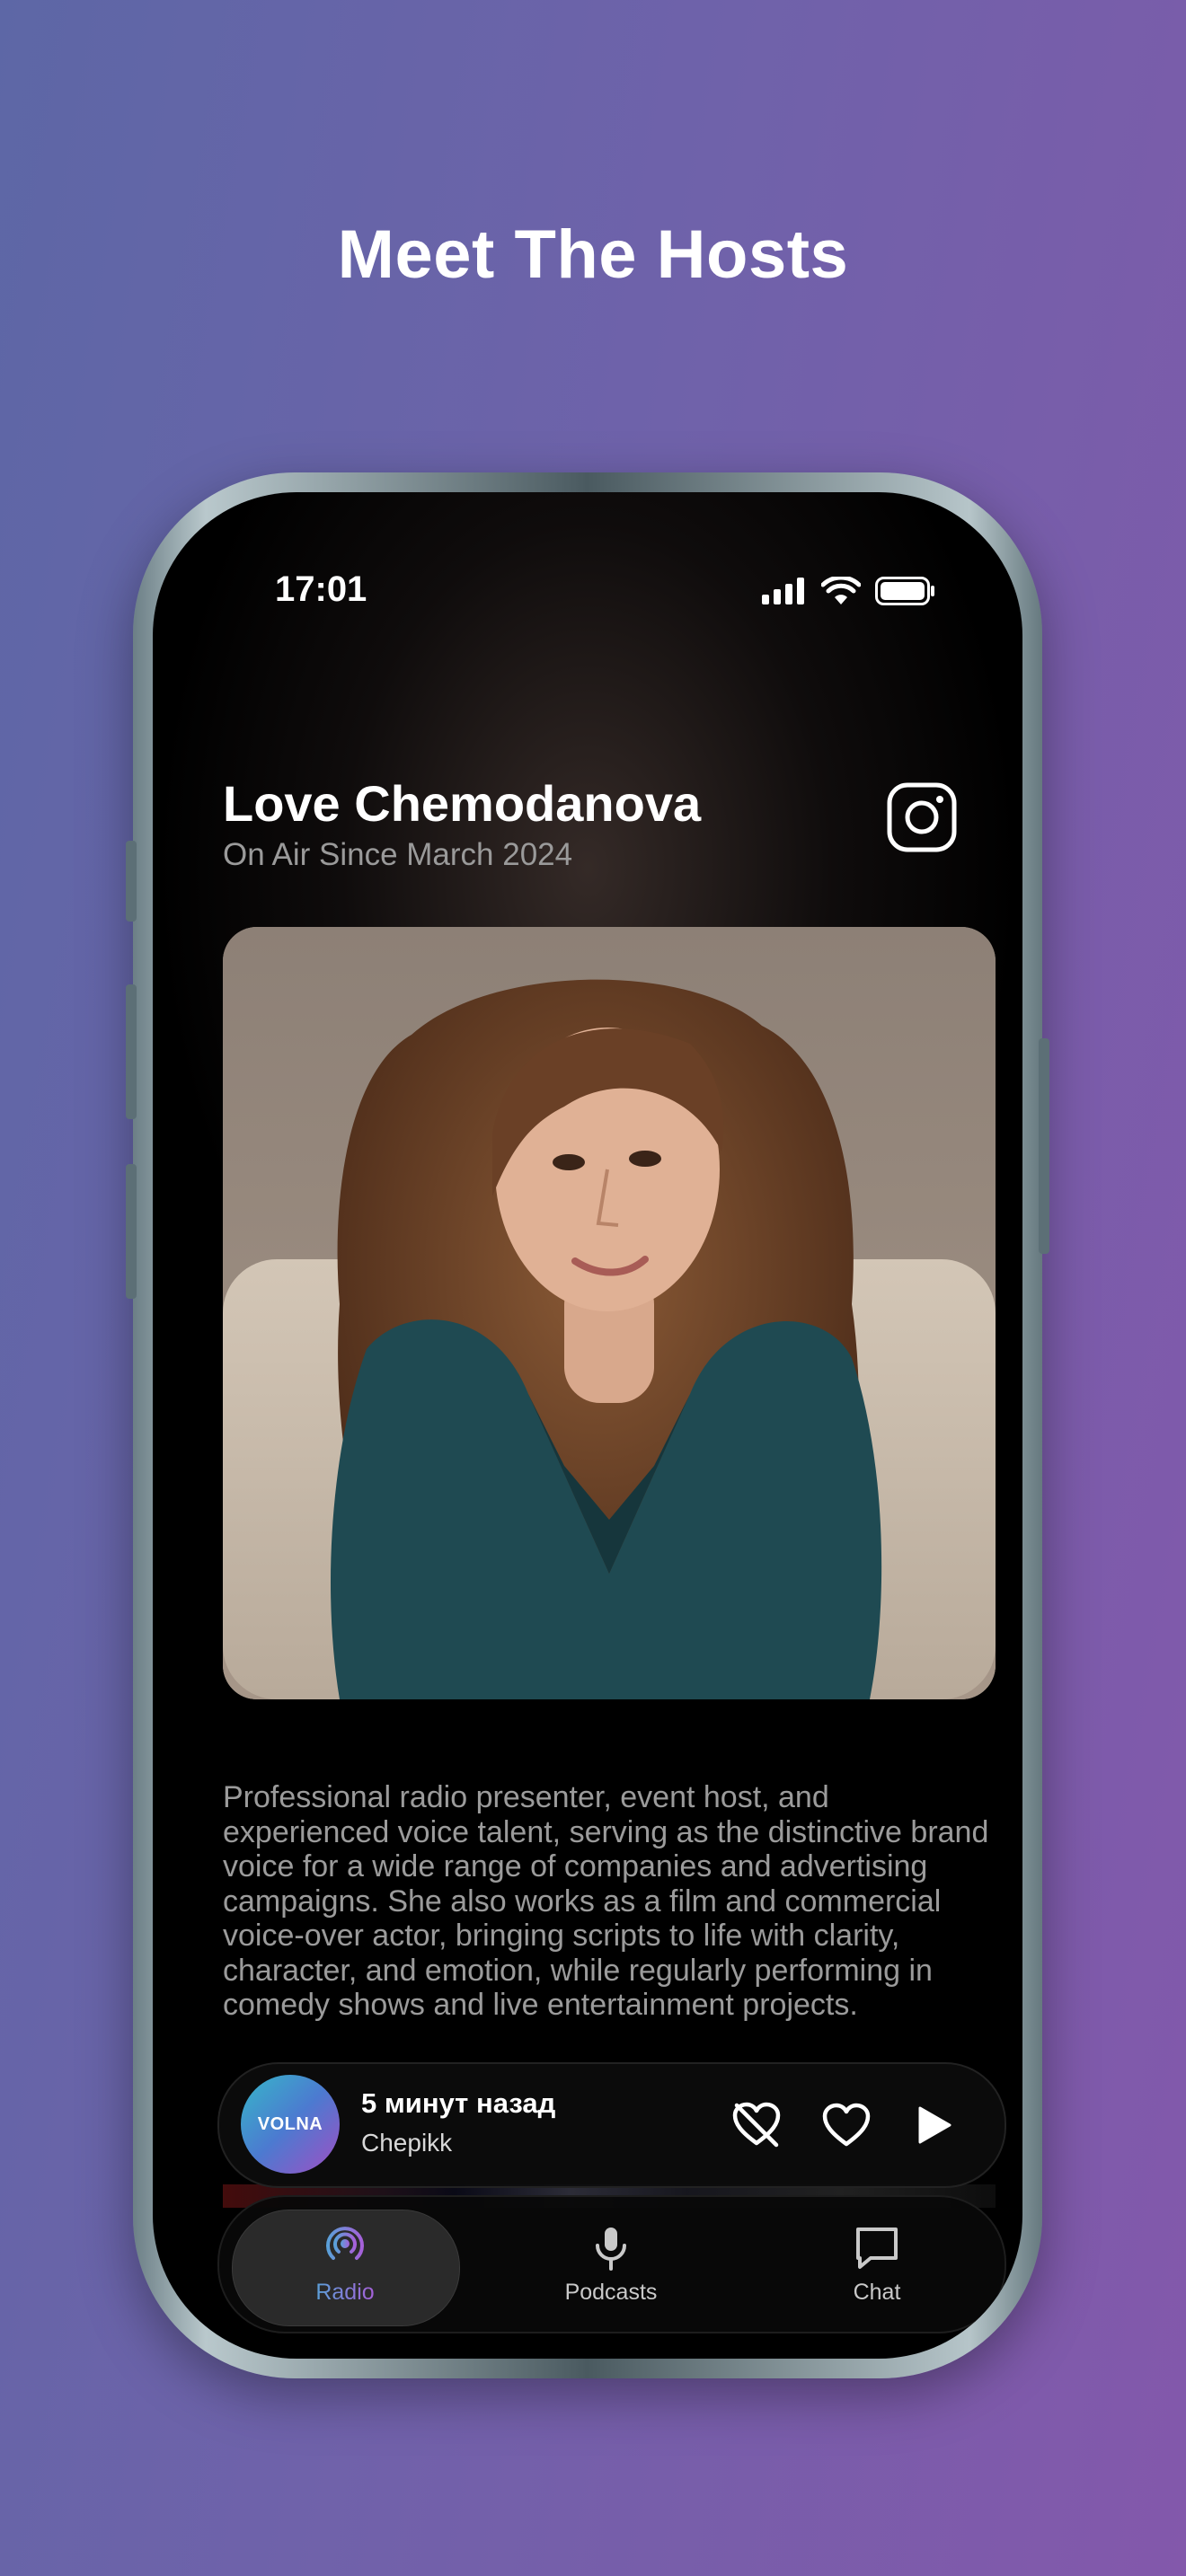 The image size is (1186, 2576). What do you see at coordinates (345, 2248) in the screenshot?
I see `podcast-radio-icon` at bounding box center [345, 2248].